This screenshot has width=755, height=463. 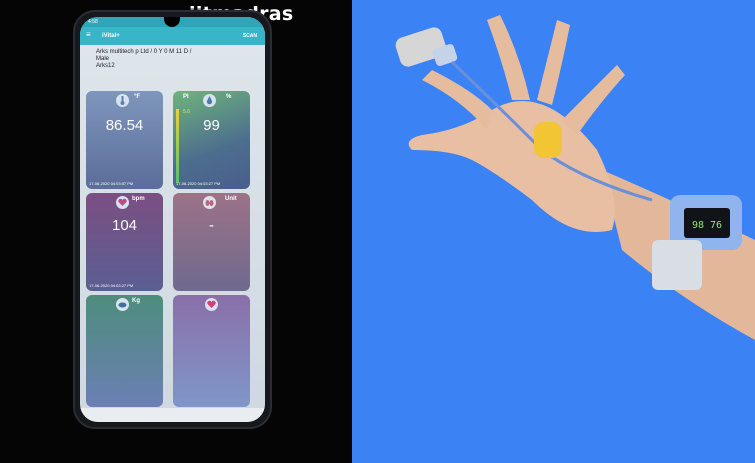 What do you see at coordinates (138, 199) in the screenshot?
I see `heart-rate-unit: bpm` at bounding box center [138, 199].